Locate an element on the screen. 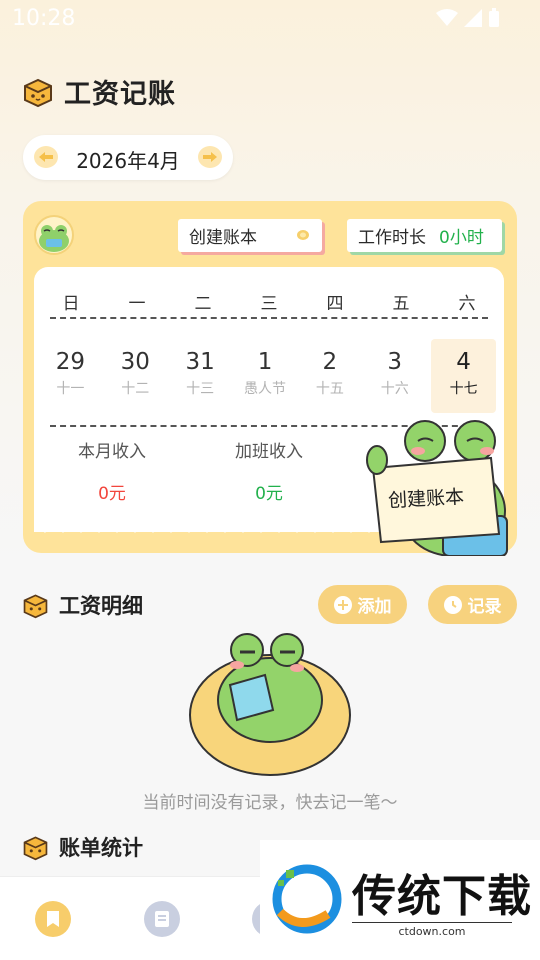 This screenshot has width=540, height=960. calendar-day: 1 愚人节 is located at coordinates (265, 376).